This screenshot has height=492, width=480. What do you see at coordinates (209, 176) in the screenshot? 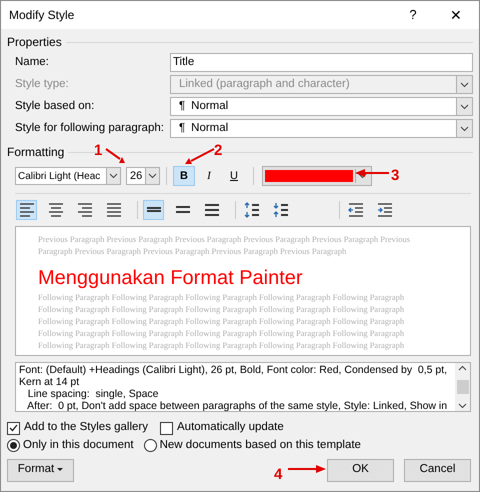
I see `text-style-button: I` at bounding box center [209, 176].